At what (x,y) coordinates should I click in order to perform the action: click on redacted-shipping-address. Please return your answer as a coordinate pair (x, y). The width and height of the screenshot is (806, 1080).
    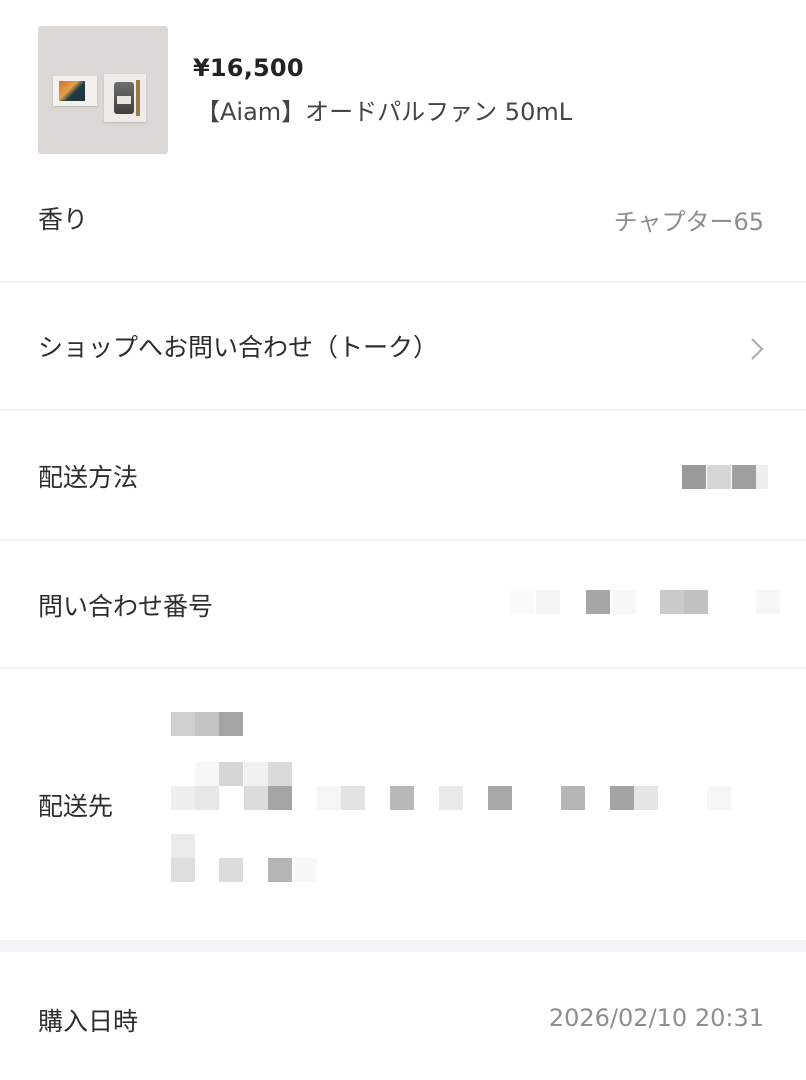
    Looking at the image, I should click on (456, 800).